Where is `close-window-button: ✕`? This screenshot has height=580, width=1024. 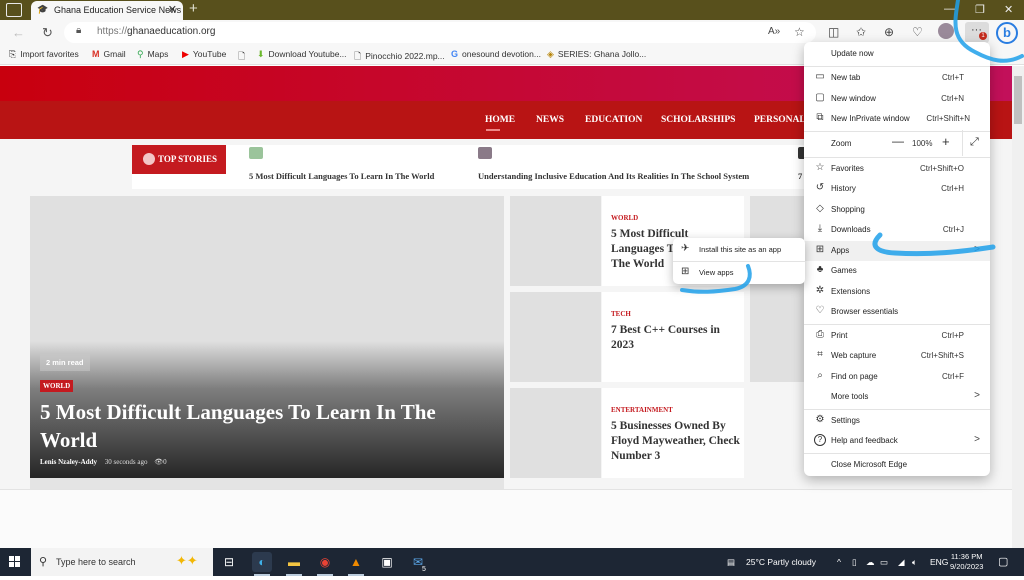 close-window-button: ✕ is located at coordinates (1008, 9).